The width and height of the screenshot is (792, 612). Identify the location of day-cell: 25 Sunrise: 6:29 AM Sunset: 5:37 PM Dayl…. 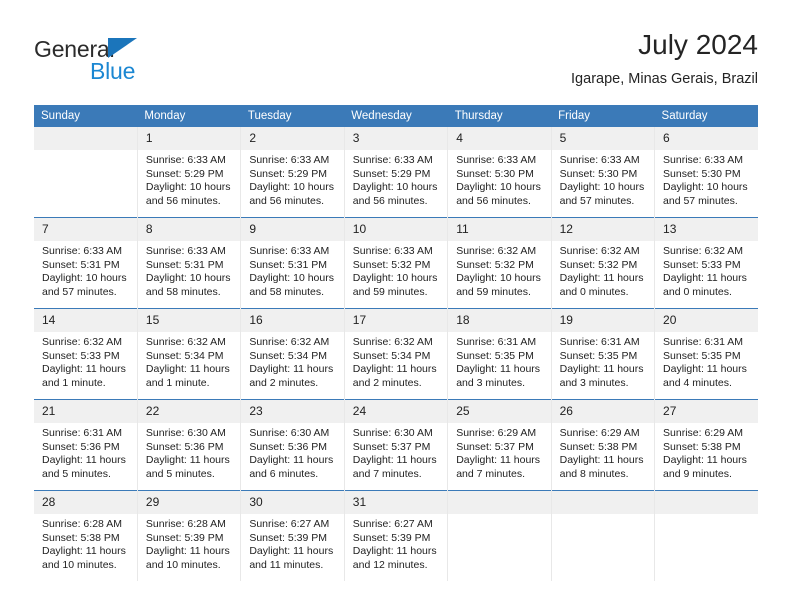
(499, 445).